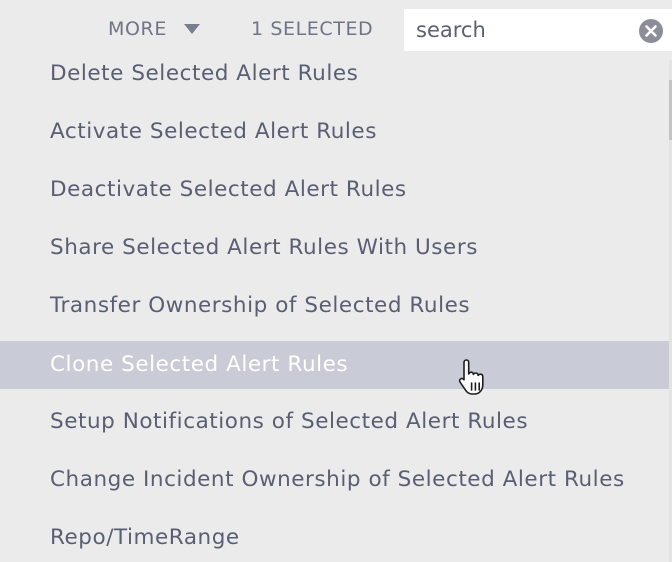 The height and width of the screenshot is (562, 672). What do you see at coordinates (335, 74) in the screenshot?
I see `menu-item-delete-selected: Delete Selected Alert Rules` at bounding box center [335, 74].